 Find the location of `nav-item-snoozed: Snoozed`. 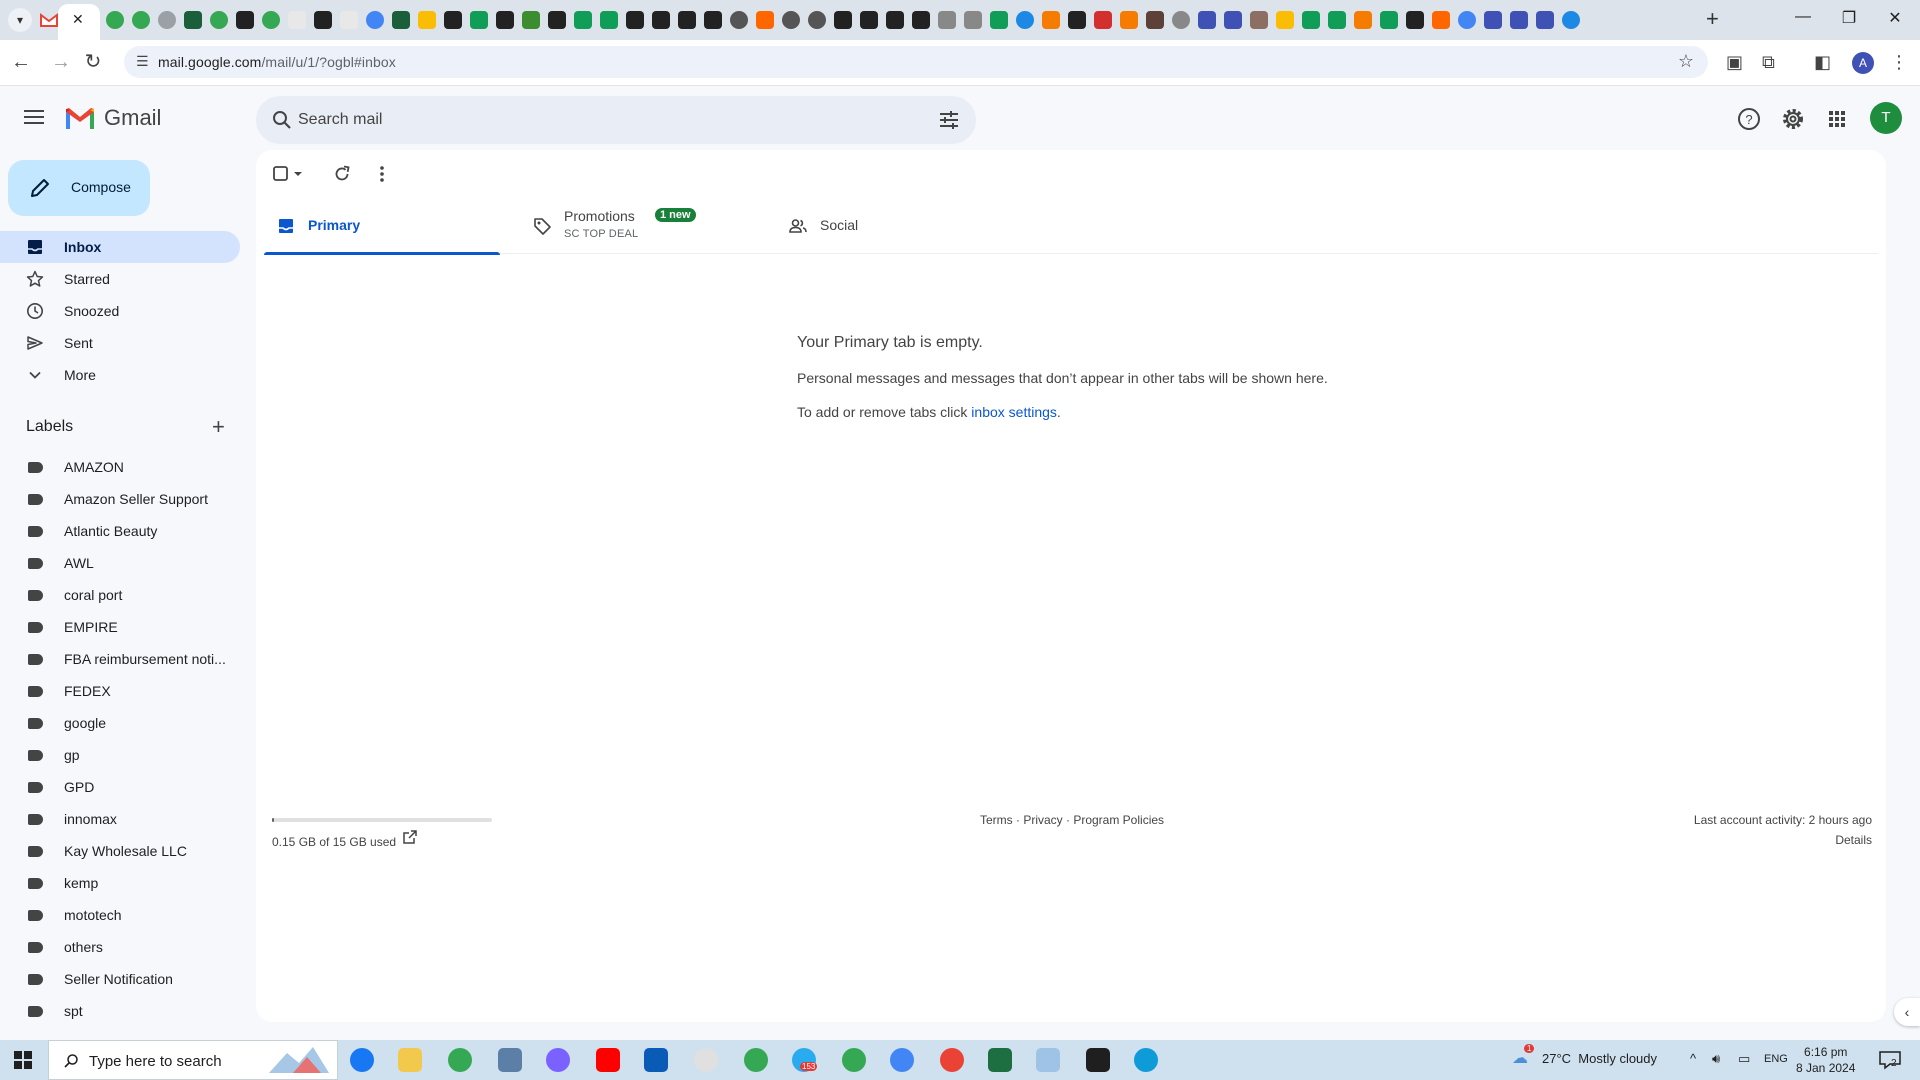

nav-item-snoozed: Snoozed is located at coordinates (120, 311).